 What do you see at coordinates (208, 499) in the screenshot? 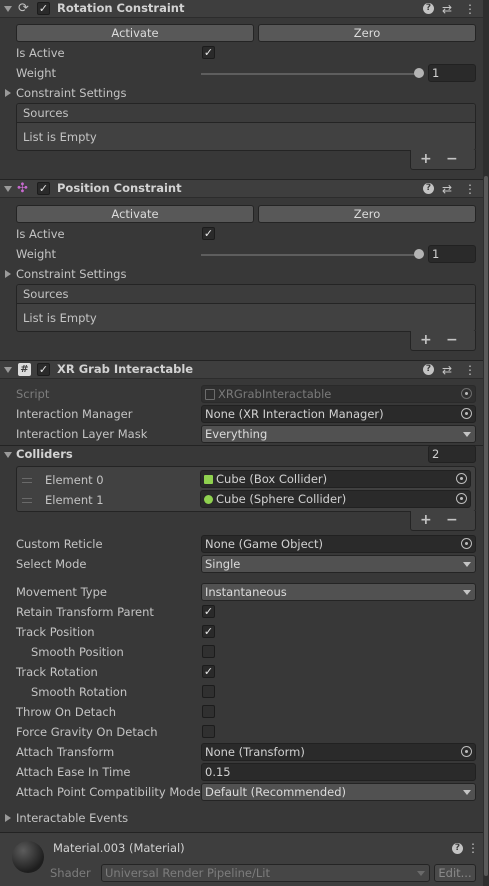
I see `sphere-collider-icon` at bounding box center [208, 499].